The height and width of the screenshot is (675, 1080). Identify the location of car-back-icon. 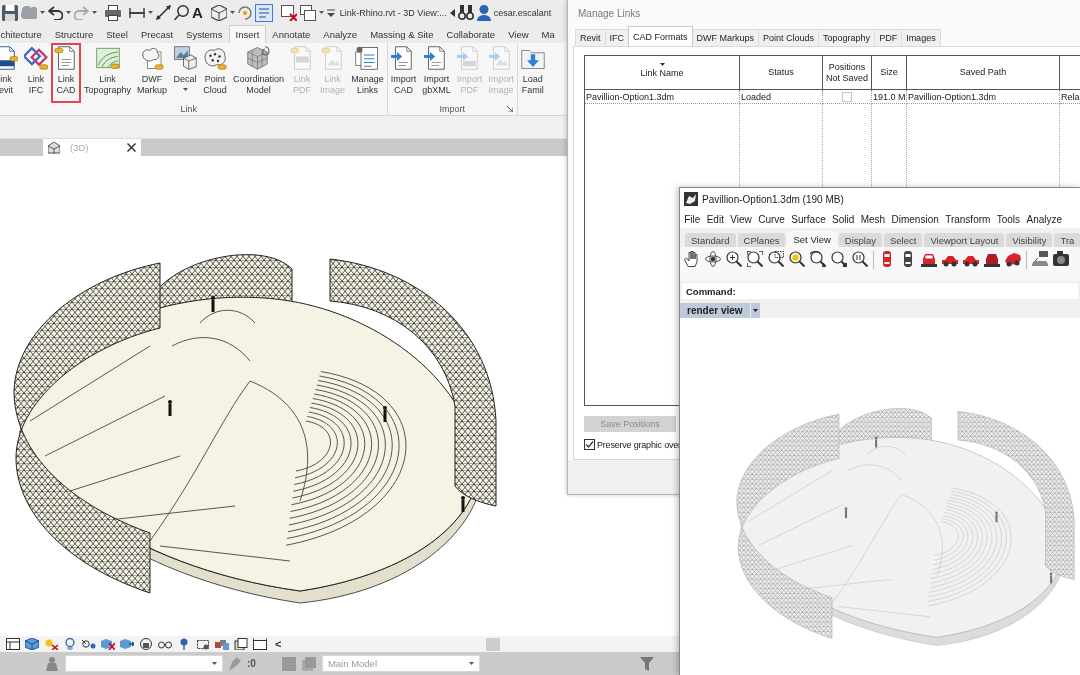
(992, 259).